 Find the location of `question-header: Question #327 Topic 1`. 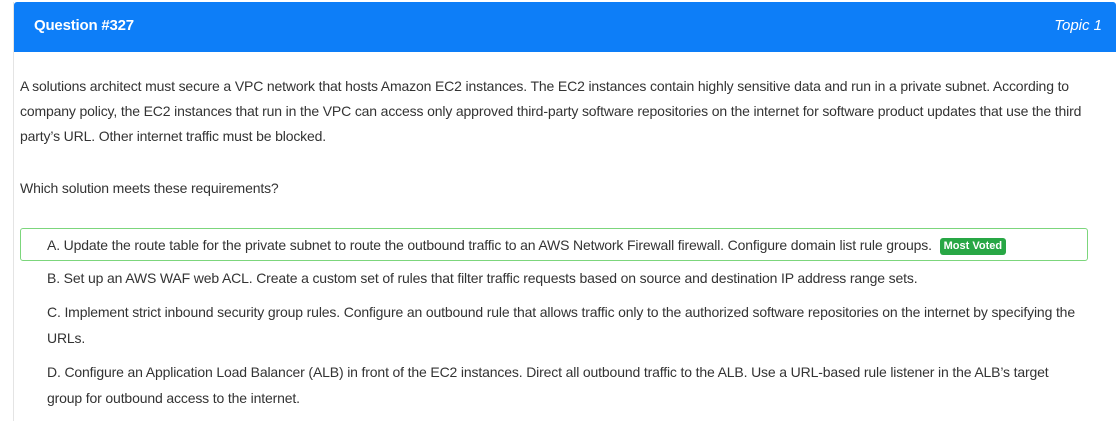

question-header: Question #327 Topic 1 is located at coordinates (565, 27).